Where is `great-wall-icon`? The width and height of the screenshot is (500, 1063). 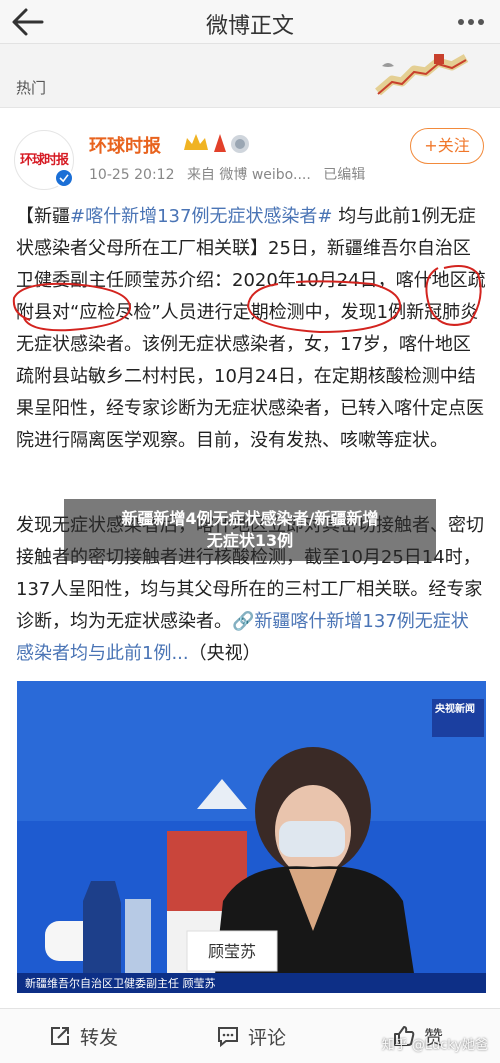 great-wall-icon is located at coordinates (422, 75).